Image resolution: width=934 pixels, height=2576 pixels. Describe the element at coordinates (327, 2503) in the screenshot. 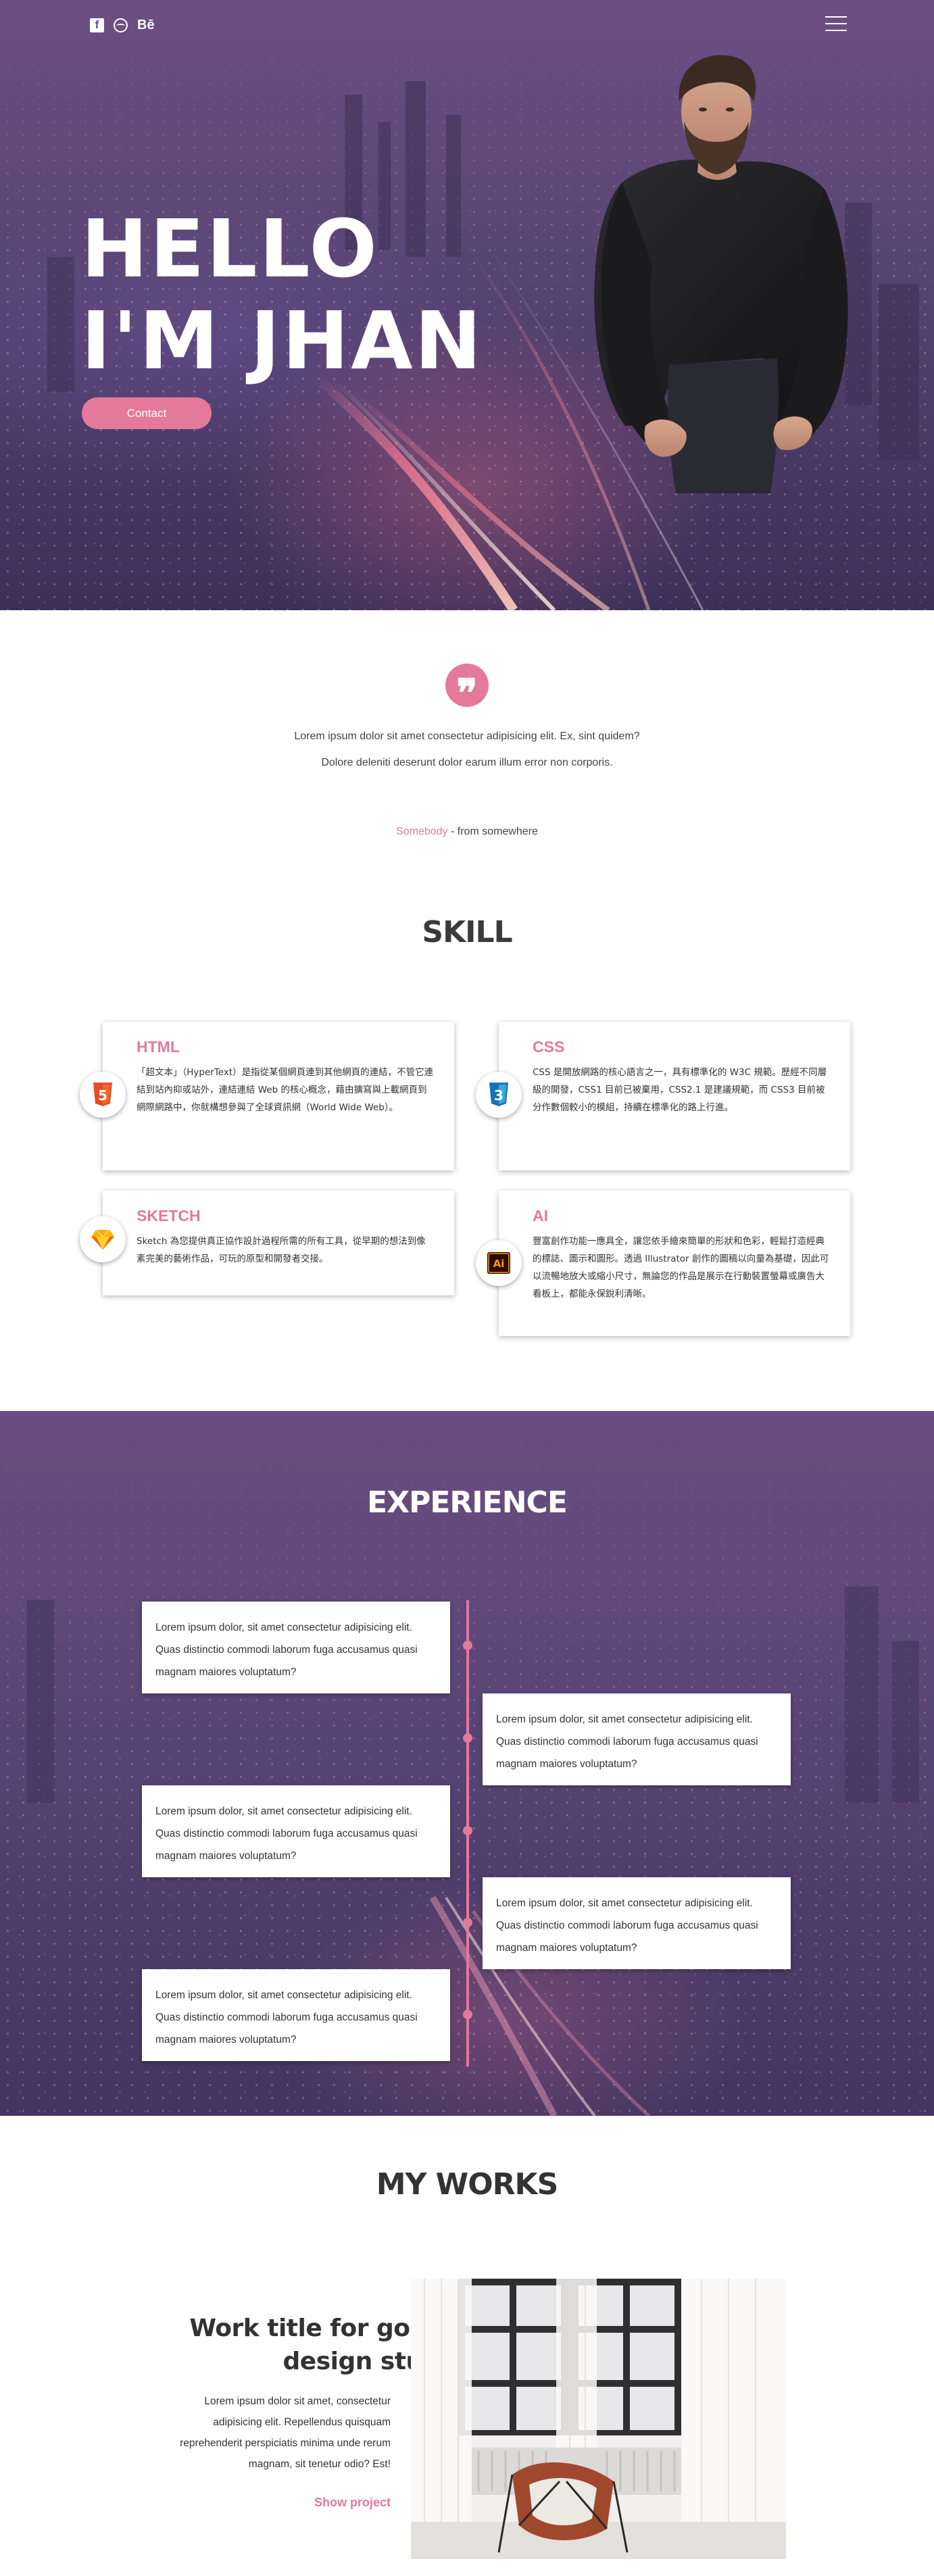

I see `show-project-link: Show project` at that location.